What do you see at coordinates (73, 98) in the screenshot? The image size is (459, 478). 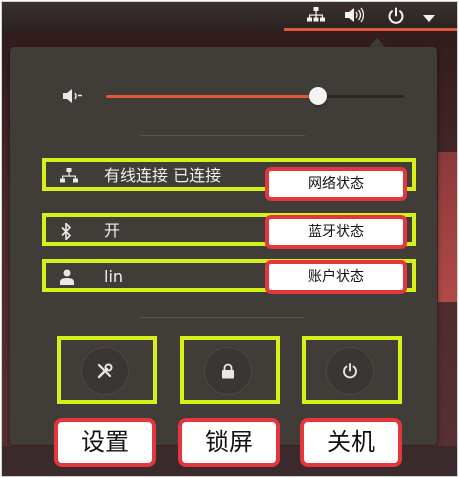 I see `speaker-low-icon` at bounding box center [73, 98].